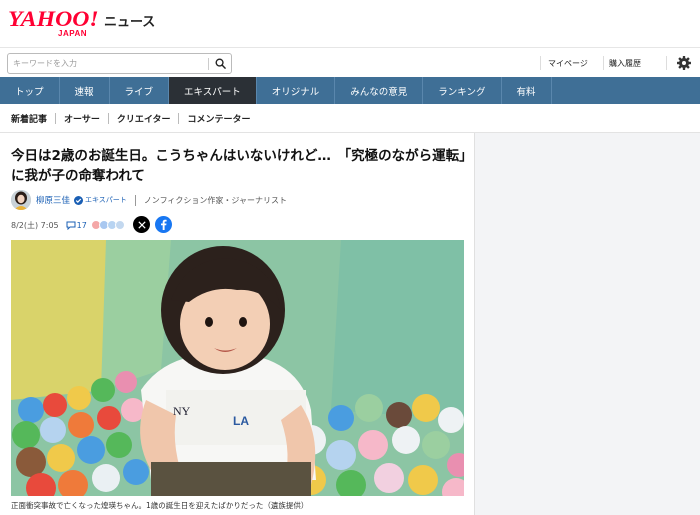 The height and width of the screenshot is (515, 700). Describe the element at coordinates (35, 225) in the screenshot. I see `publish-date: 8/2(土) 7:05` at that location.